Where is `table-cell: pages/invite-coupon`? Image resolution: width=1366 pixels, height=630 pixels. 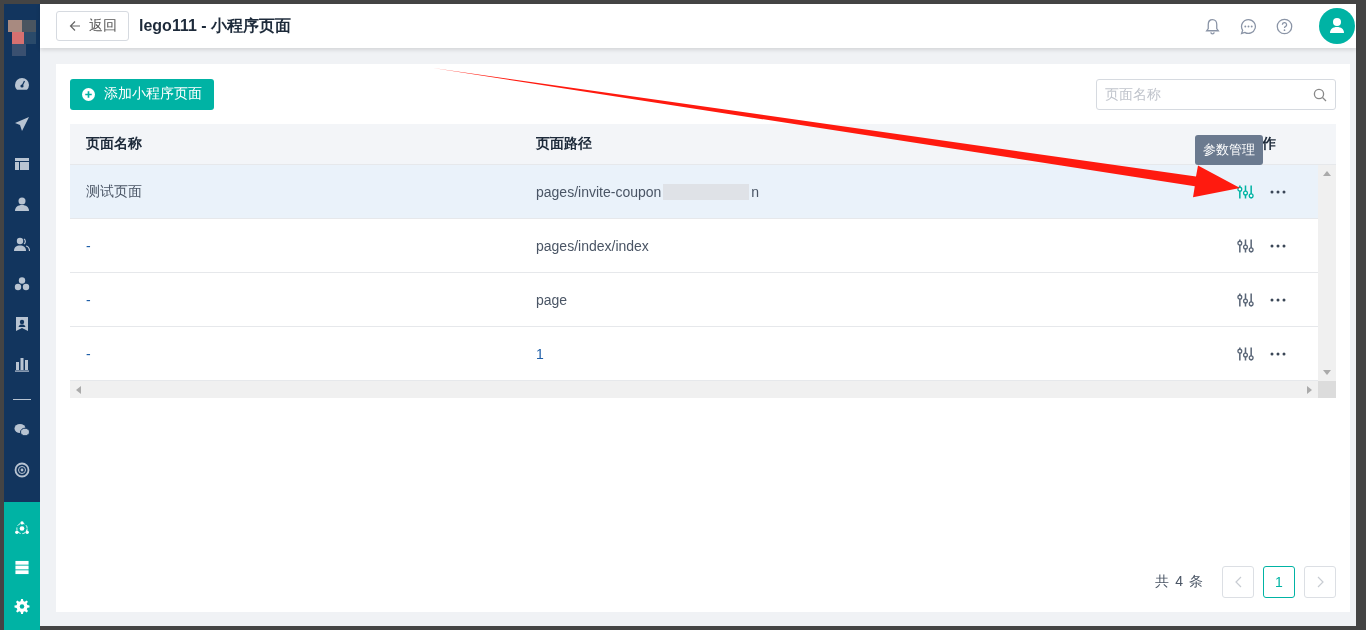 table-cell: pages/invite-coupon is located at coordinates (599, 191).